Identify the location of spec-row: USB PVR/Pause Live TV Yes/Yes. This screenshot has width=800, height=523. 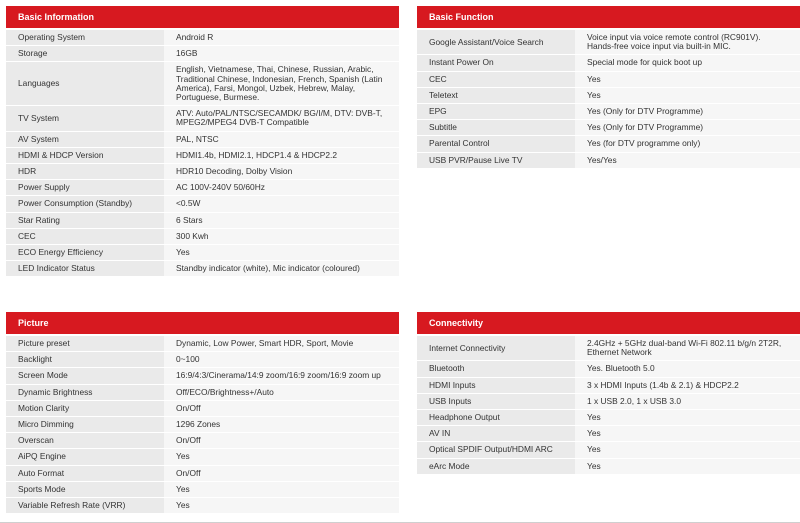
(608, 160).